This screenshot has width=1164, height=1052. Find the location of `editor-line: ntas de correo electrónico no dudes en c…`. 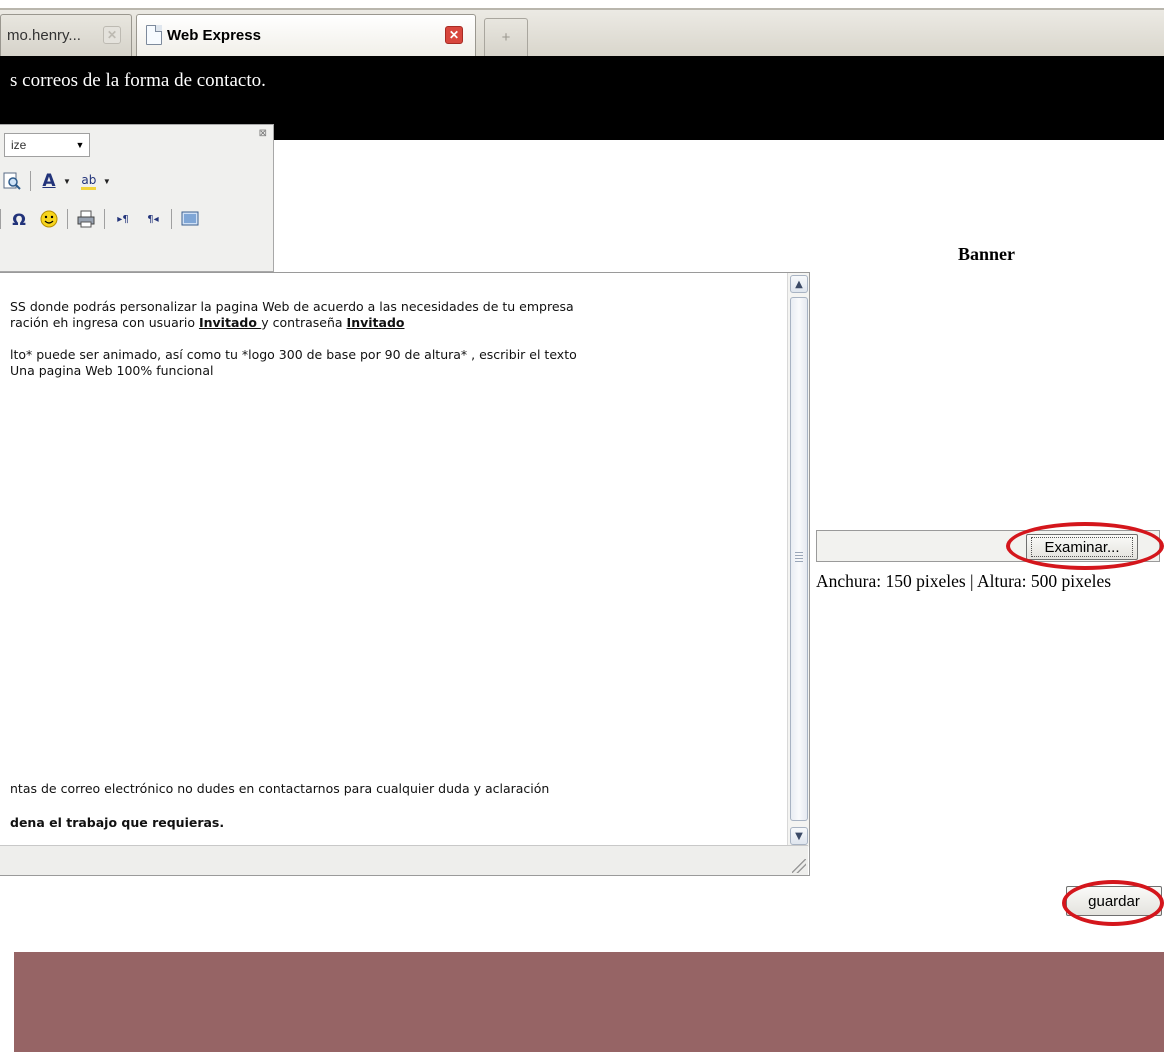

editor-line: ntas de correo electrónico no dudes en c… is located at coordinates (280, 788).